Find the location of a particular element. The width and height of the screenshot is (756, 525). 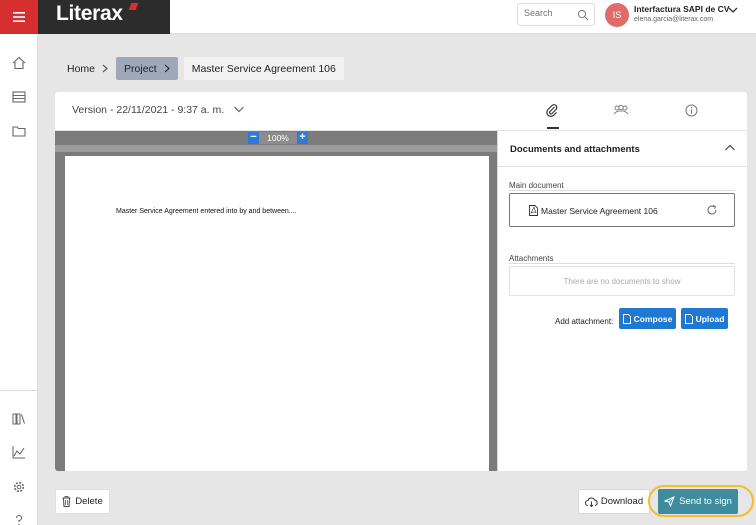

upload-button: Upload is located at coordinates (704, 318).